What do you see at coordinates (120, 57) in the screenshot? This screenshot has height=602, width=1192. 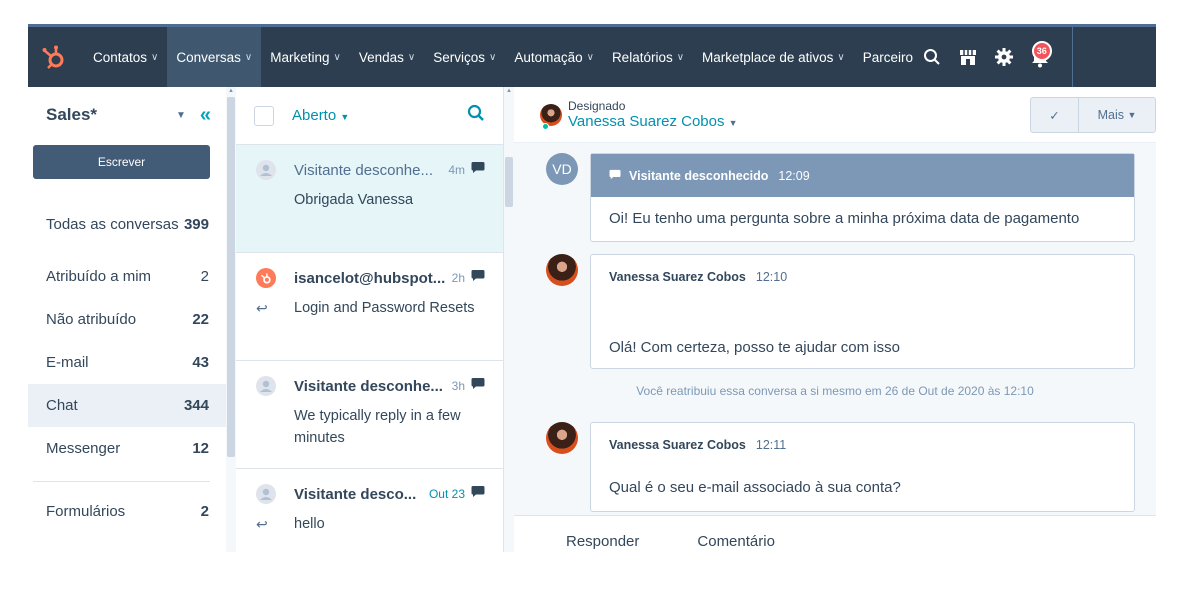 I see `nav-label: Contatos` at bounding box center [120, 57].